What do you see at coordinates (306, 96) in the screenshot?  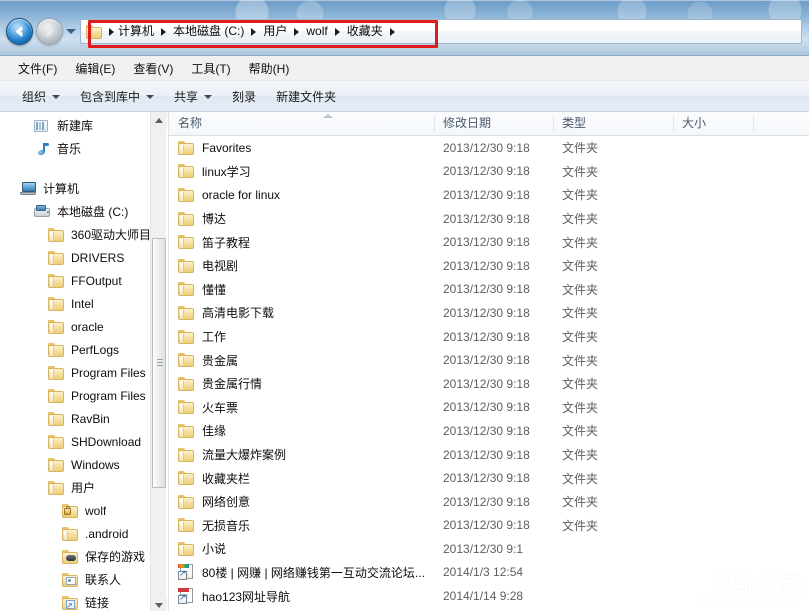 I see `toolbar-button-4: 新建文件夹` at bounding box center [306, 96].